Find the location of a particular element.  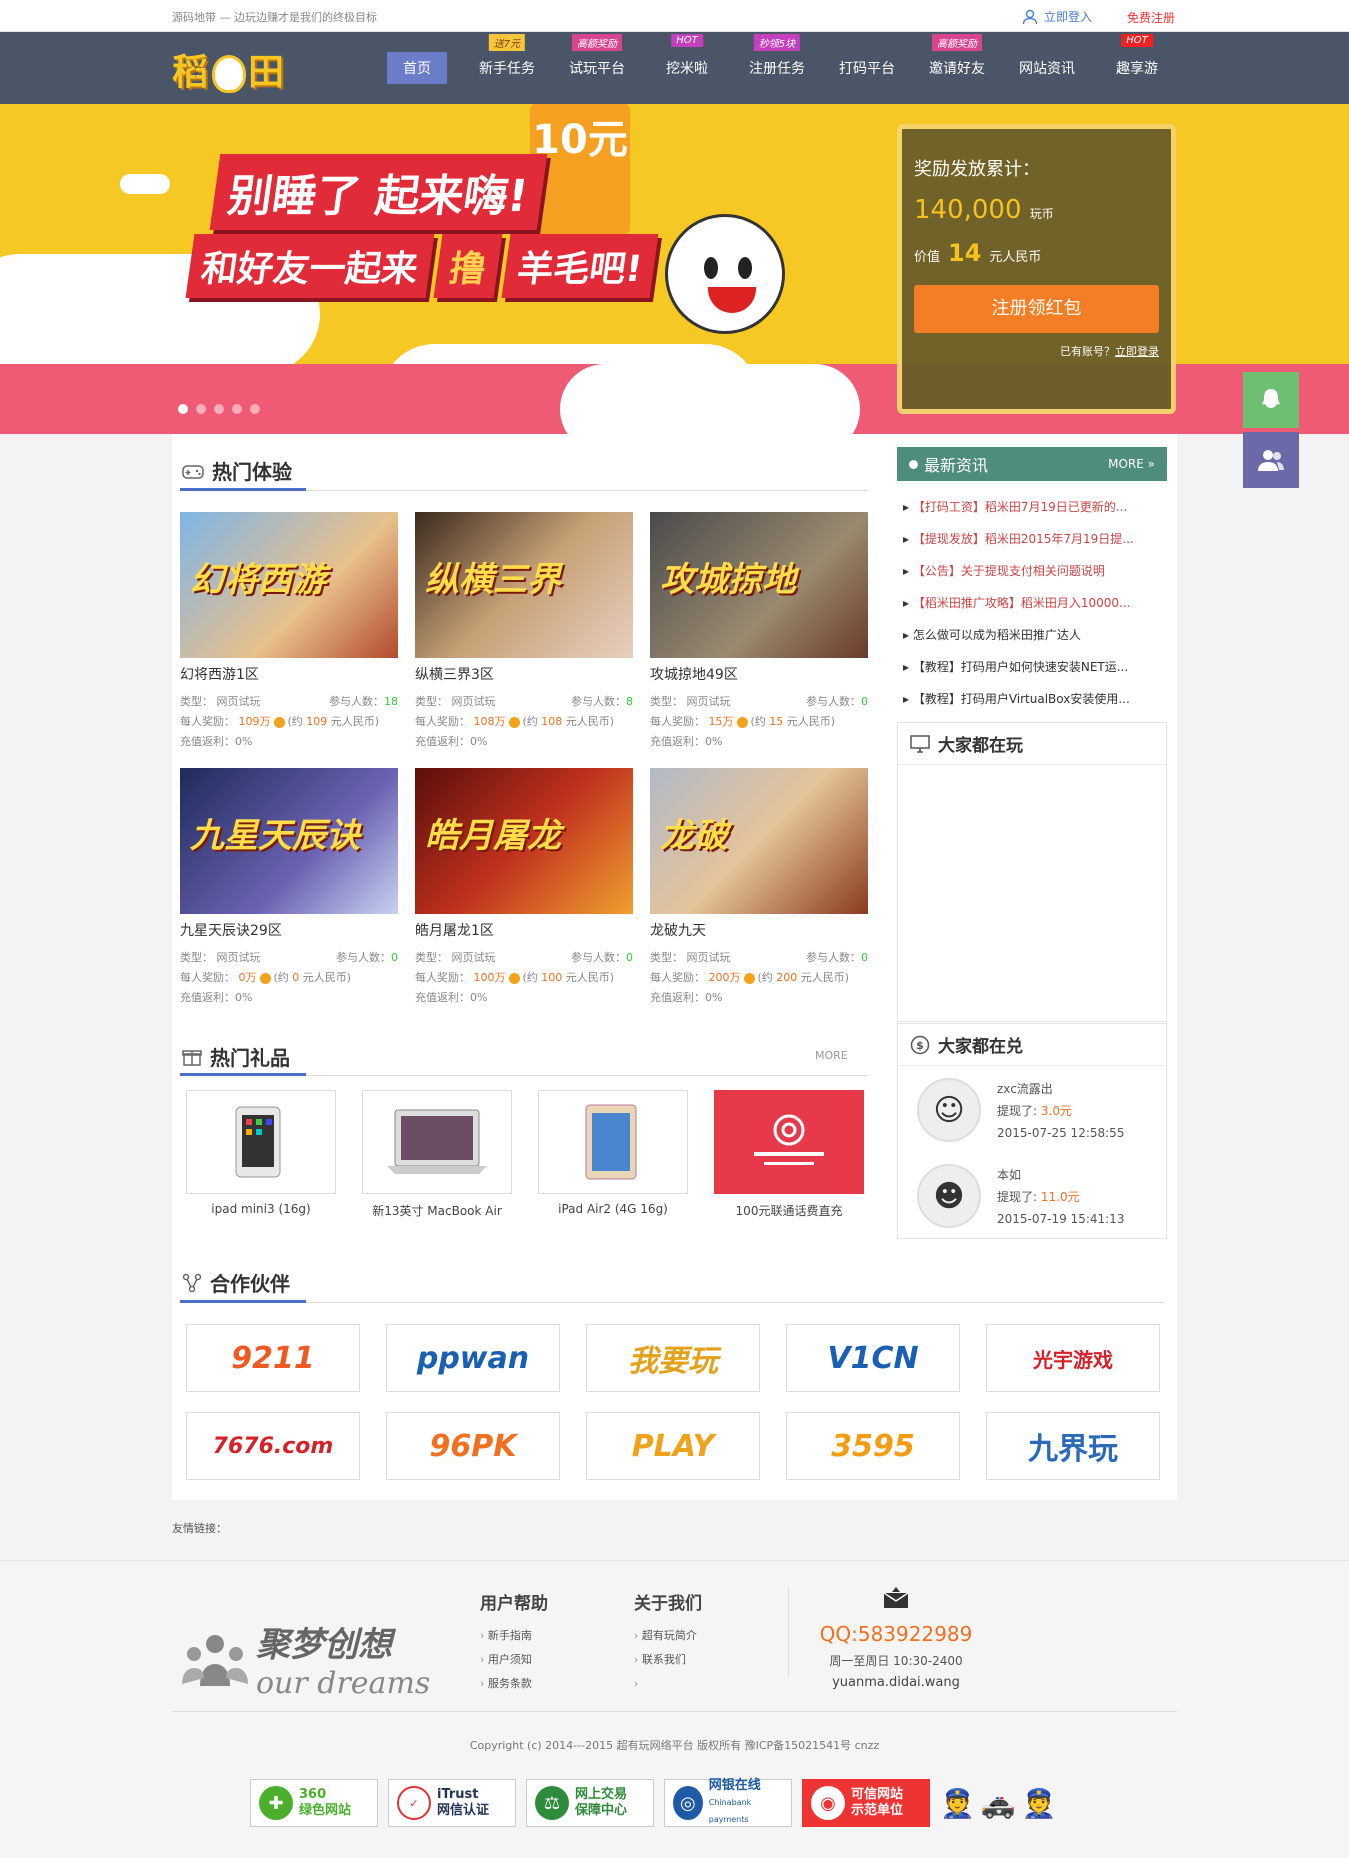

partner-logo: 96PK is located at coordinates (473, 1446).